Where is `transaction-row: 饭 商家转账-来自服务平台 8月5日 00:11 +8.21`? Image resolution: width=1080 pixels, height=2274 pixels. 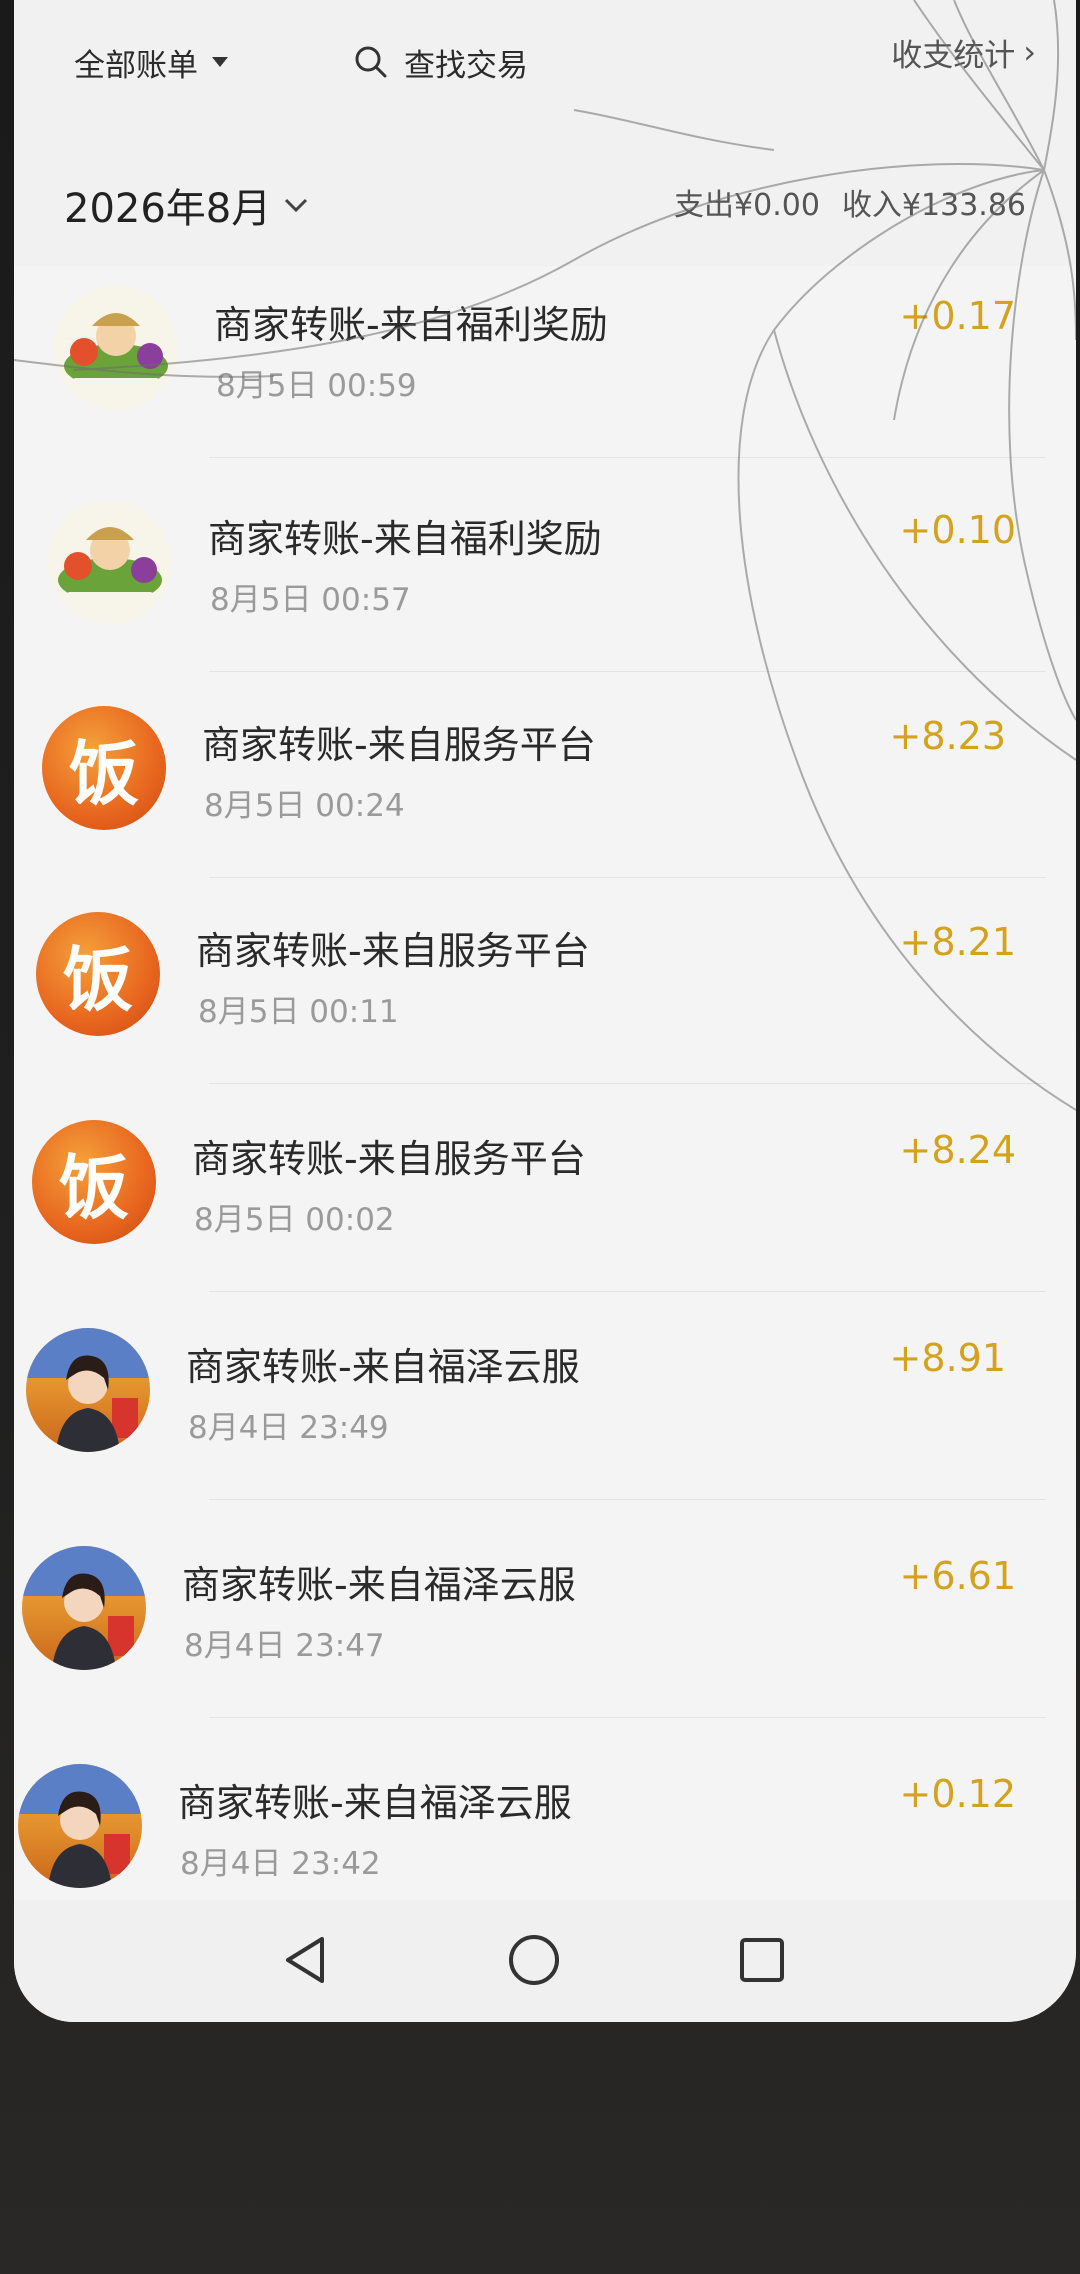
transaction-row: 饭 商家转账-来自服务平台 8月5日 00:11 +8.21 is located at coordinates (545, 978).